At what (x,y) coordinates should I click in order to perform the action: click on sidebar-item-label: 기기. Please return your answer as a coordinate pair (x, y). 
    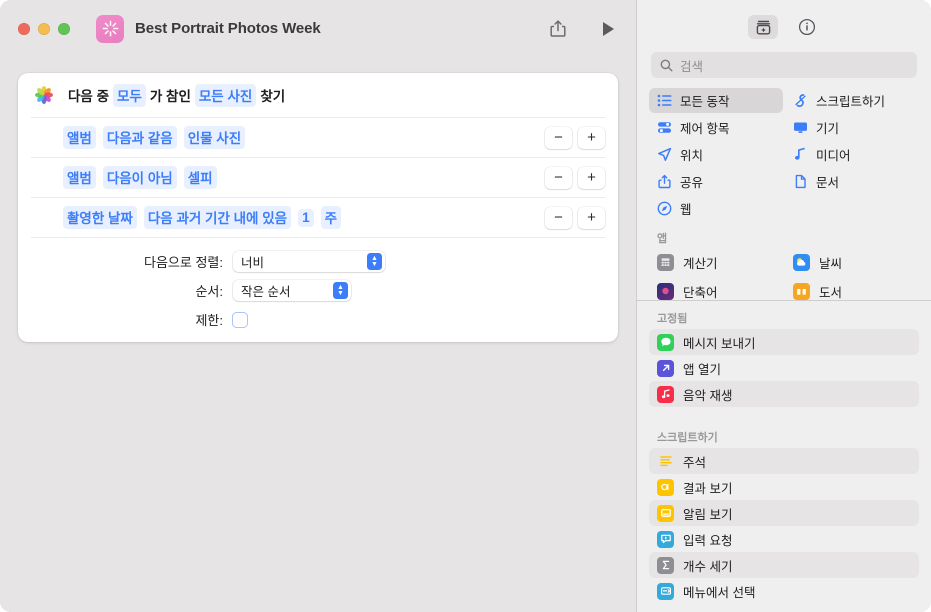
    Looking at the image, I should click on (828, 129).